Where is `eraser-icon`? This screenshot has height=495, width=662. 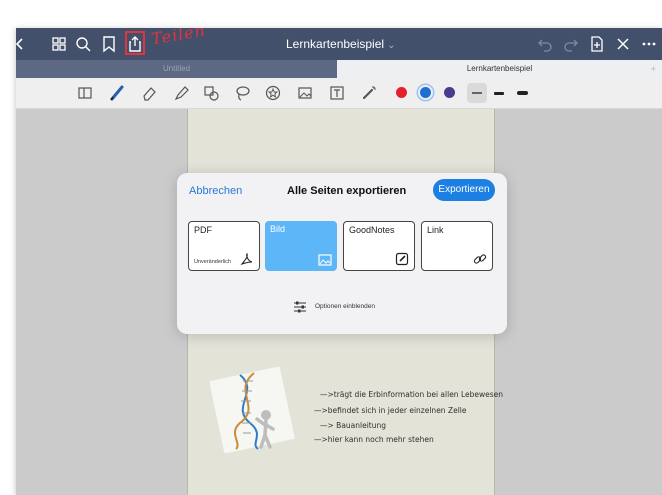
eraser-icon is located at coordinates (149, 93).